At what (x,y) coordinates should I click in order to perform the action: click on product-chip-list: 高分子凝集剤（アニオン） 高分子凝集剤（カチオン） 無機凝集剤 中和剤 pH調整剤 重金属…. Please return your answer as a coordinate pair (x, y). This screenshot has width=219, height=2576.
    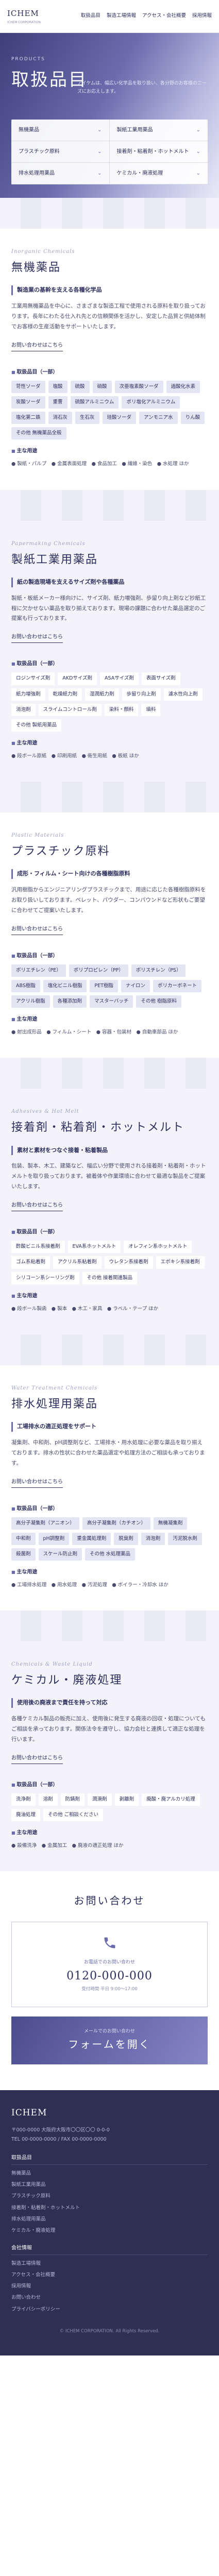
    Looking at the image, I should click on (109, 1539).